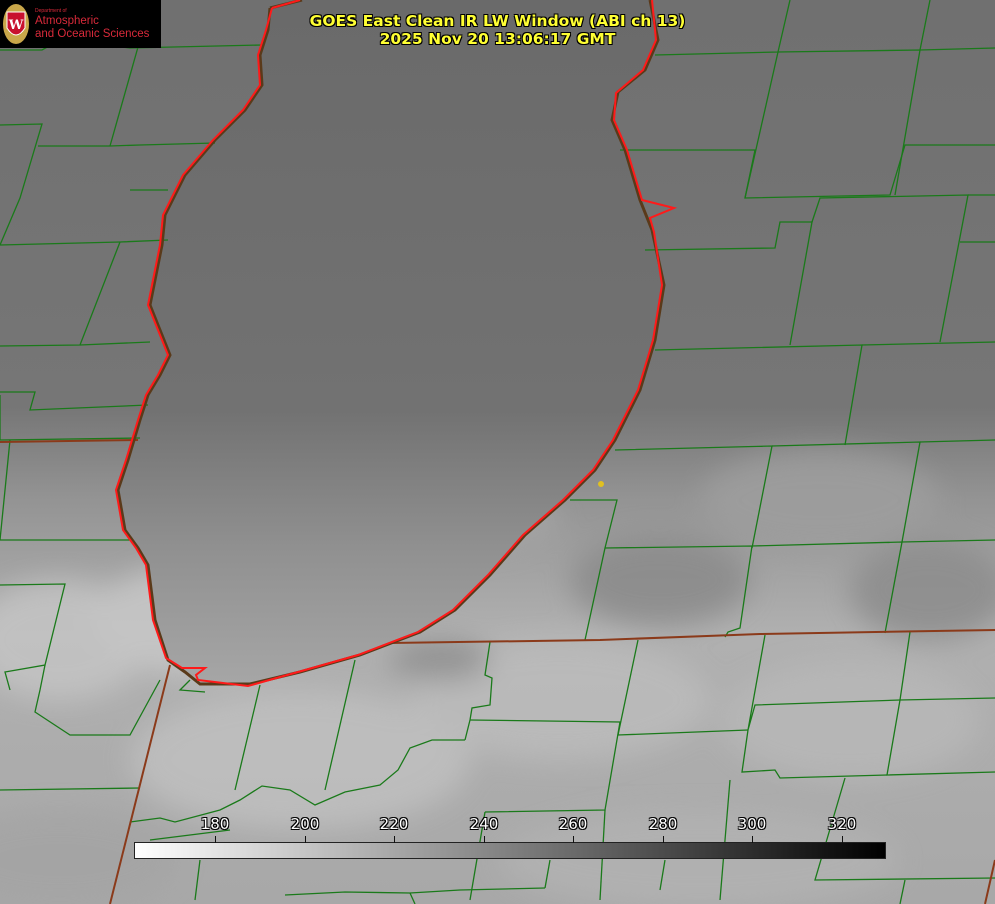 This screenshot has height=904, width=995. I want to click on colorbar-tick-label: 220, so click(394, 824).